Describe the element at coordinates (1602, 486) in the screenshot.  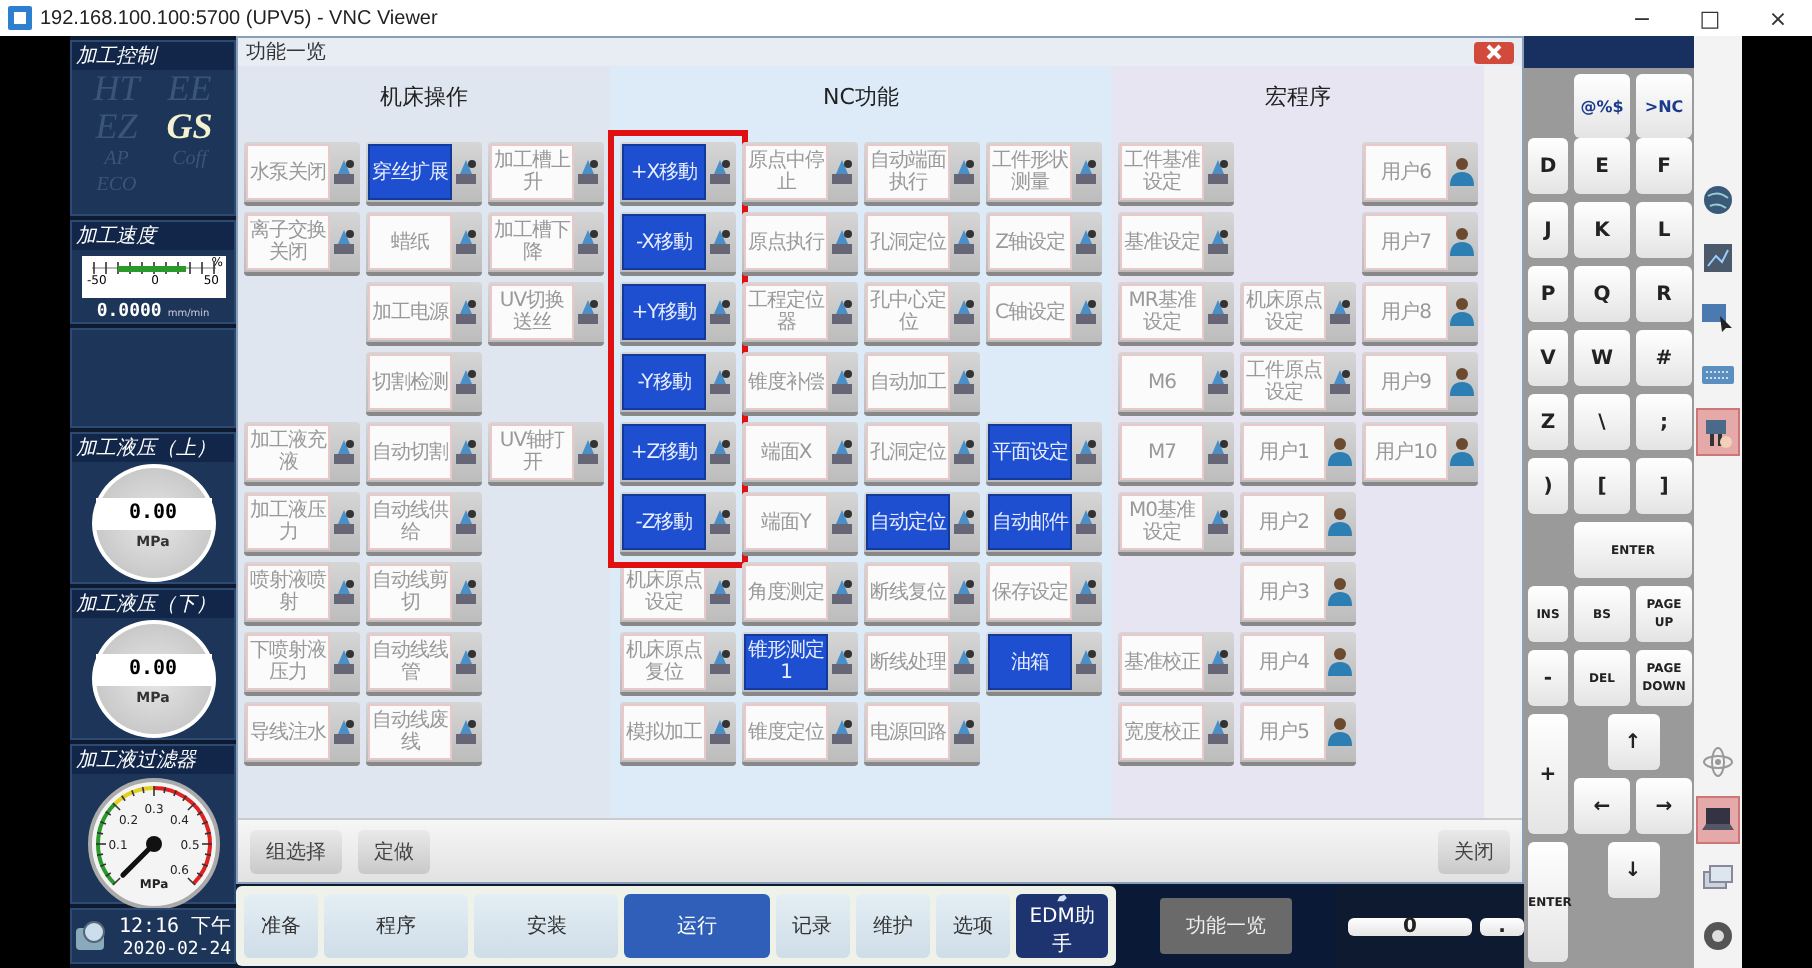
I see `key: [` at that location.